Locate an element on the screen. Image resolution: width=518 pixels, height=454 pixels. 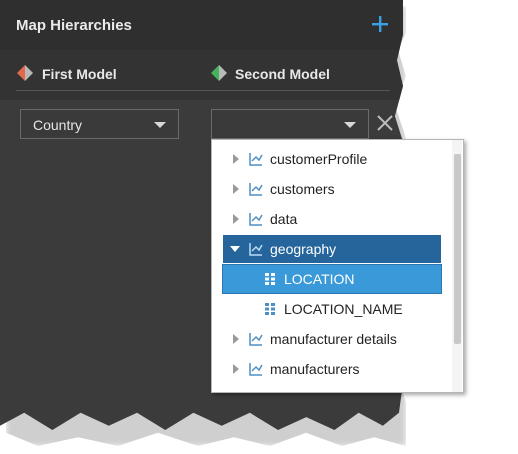
tree-item-geography: geography is located at coordinates (332, 249).